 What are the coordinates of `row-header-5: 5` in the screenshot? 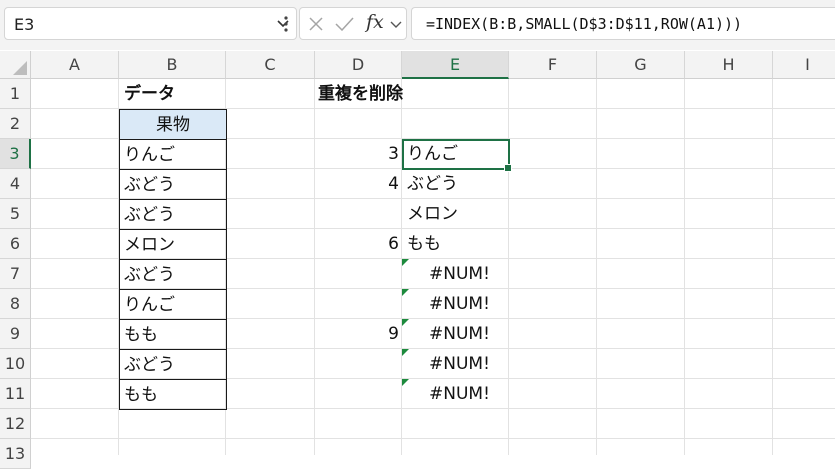 It's located at (15, 214).